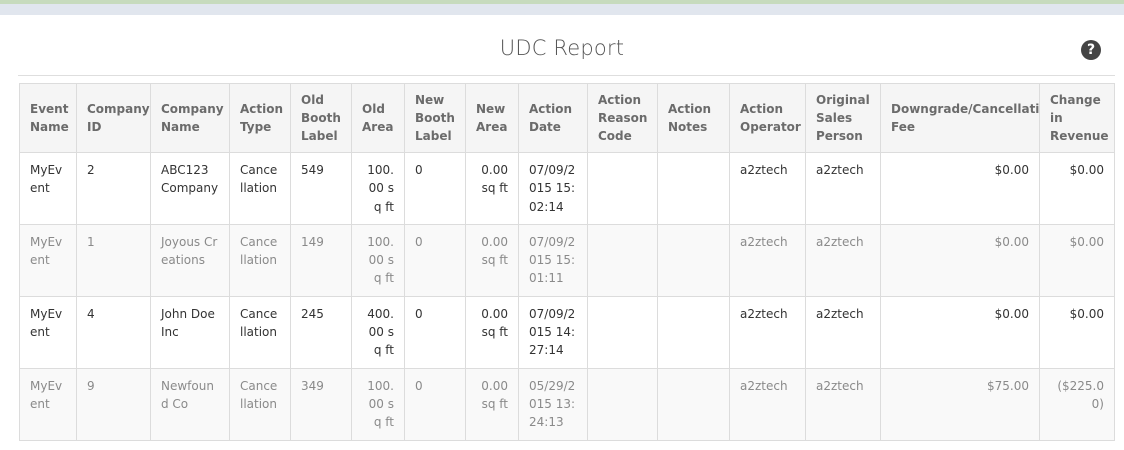  I want to click on cell-company-id: 4, so click(113, 332).